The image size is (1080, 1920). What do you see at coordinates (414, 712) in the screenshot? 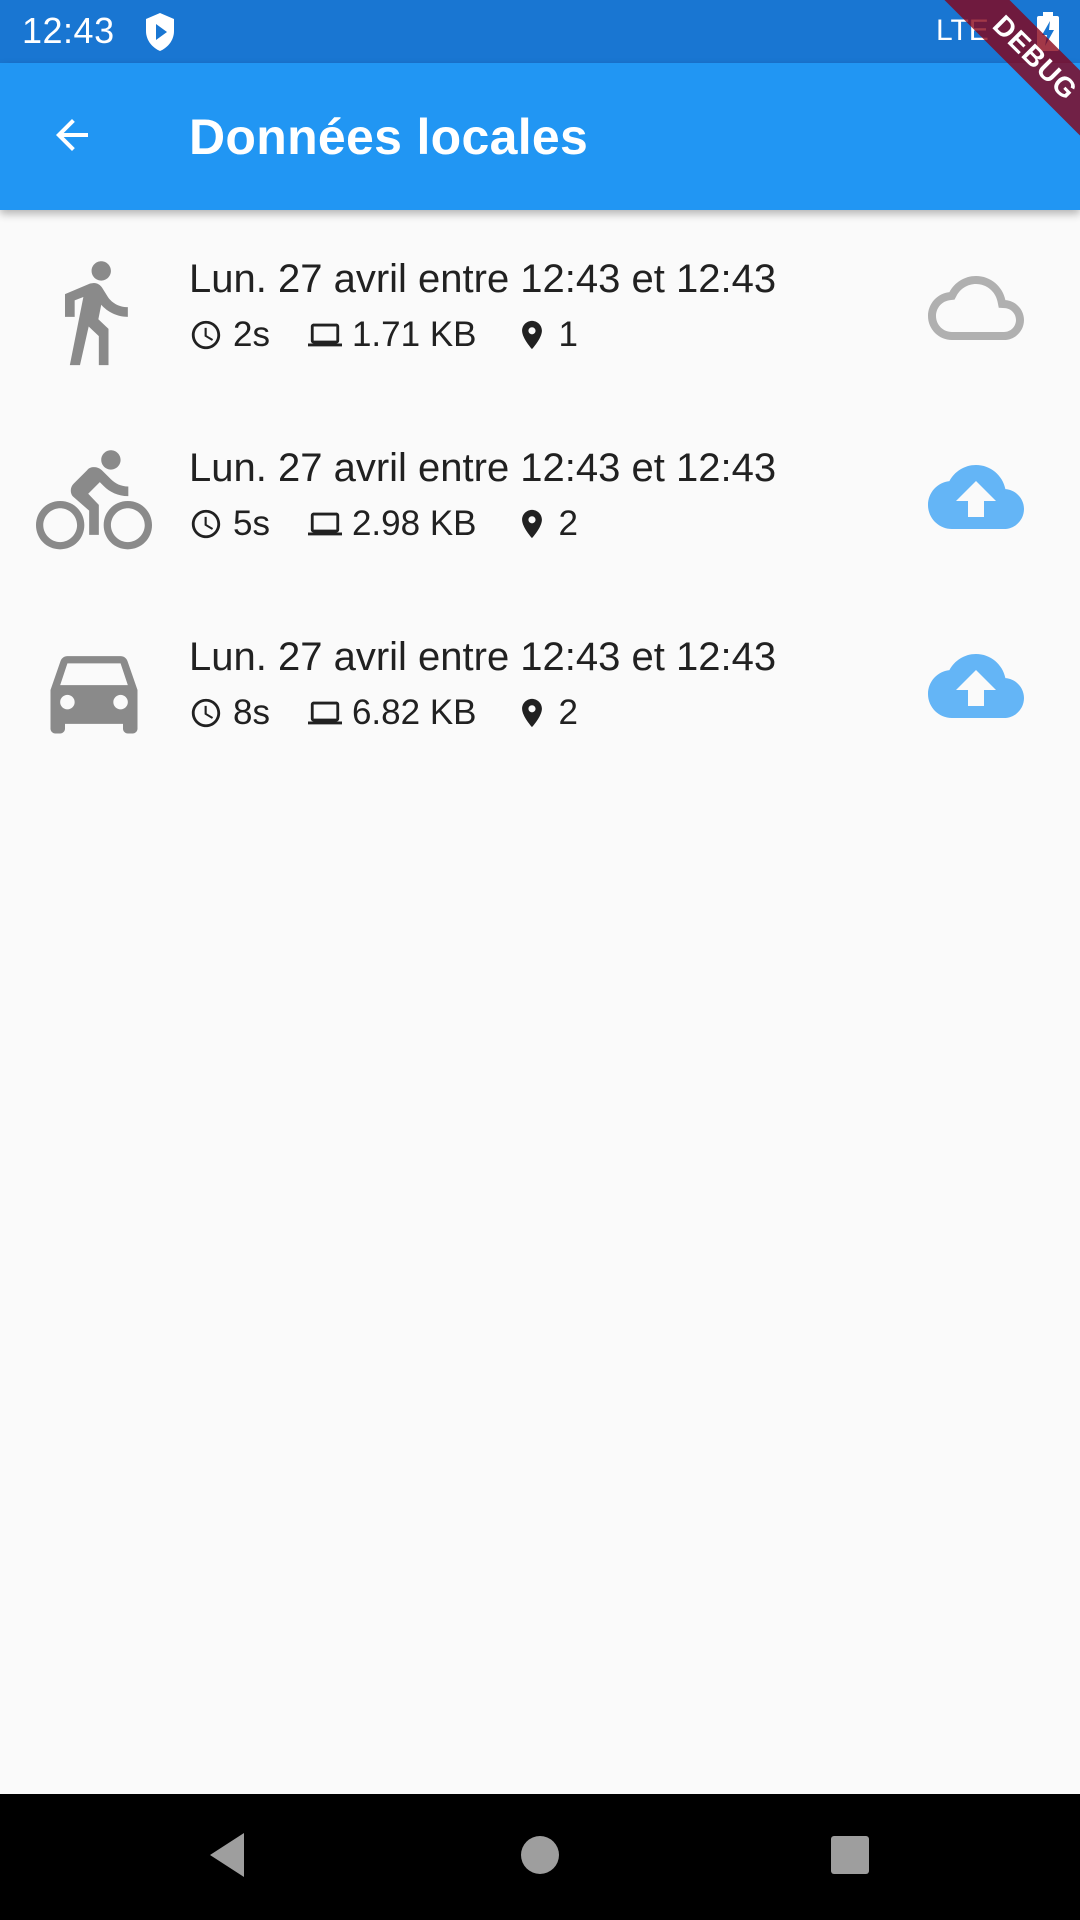
I see `trip-size: 6.82 KB` at bounding box center [414, 712].